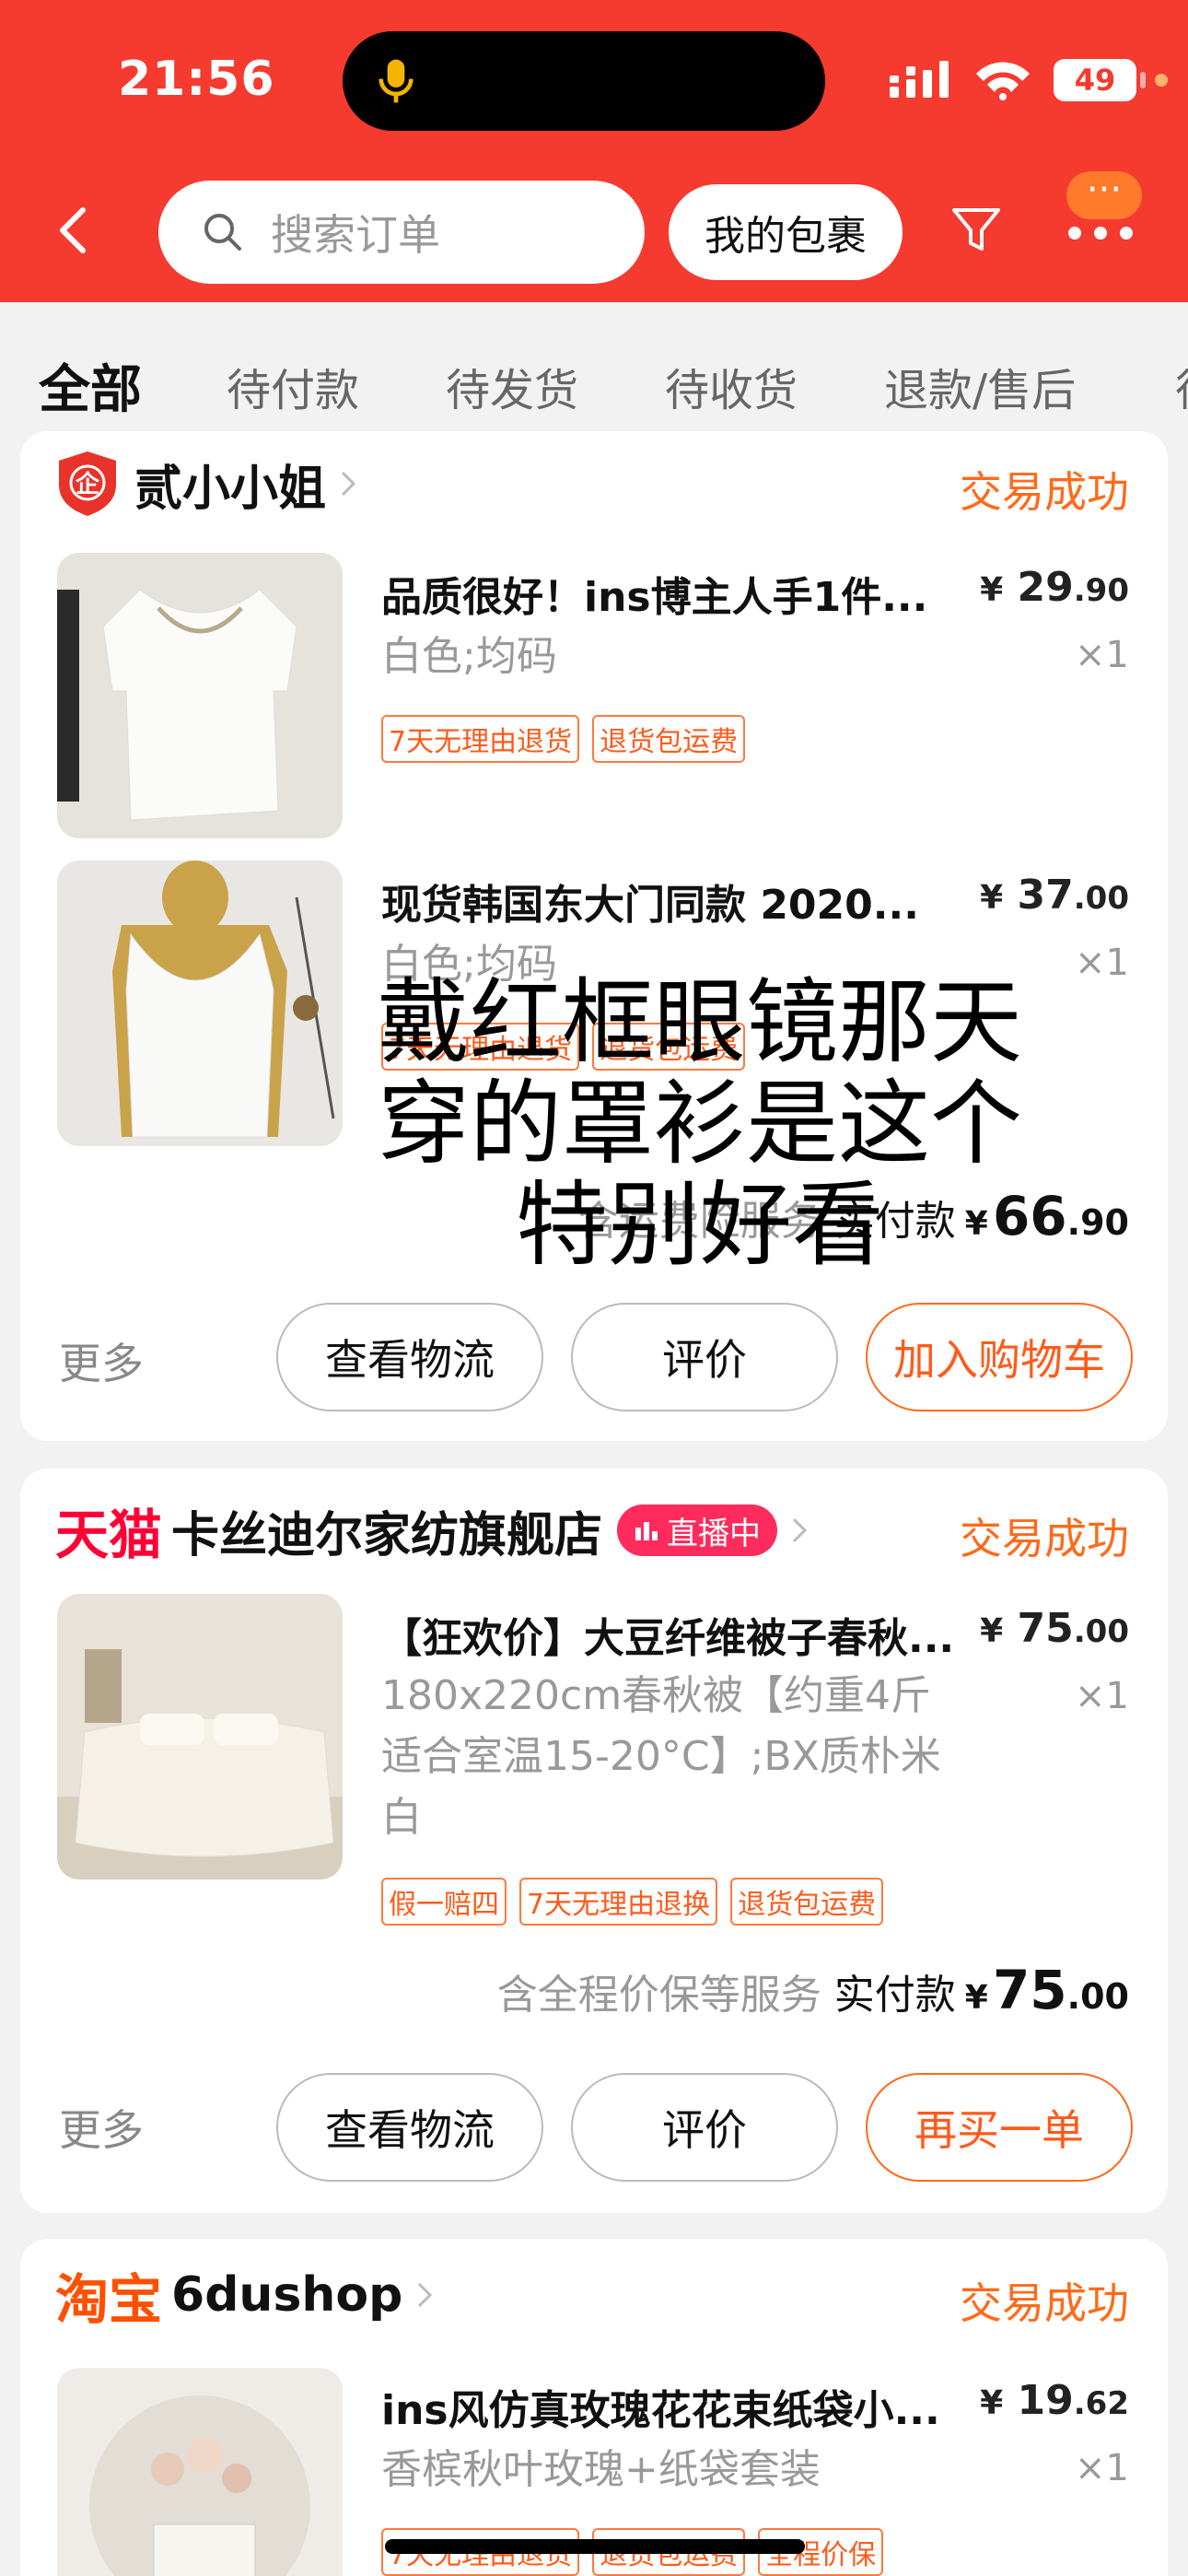 Image resolution: width=1188 pixels, height=2576 pixels. I want to click on shop-header: 企 贰小小姐, so click(207, 484).